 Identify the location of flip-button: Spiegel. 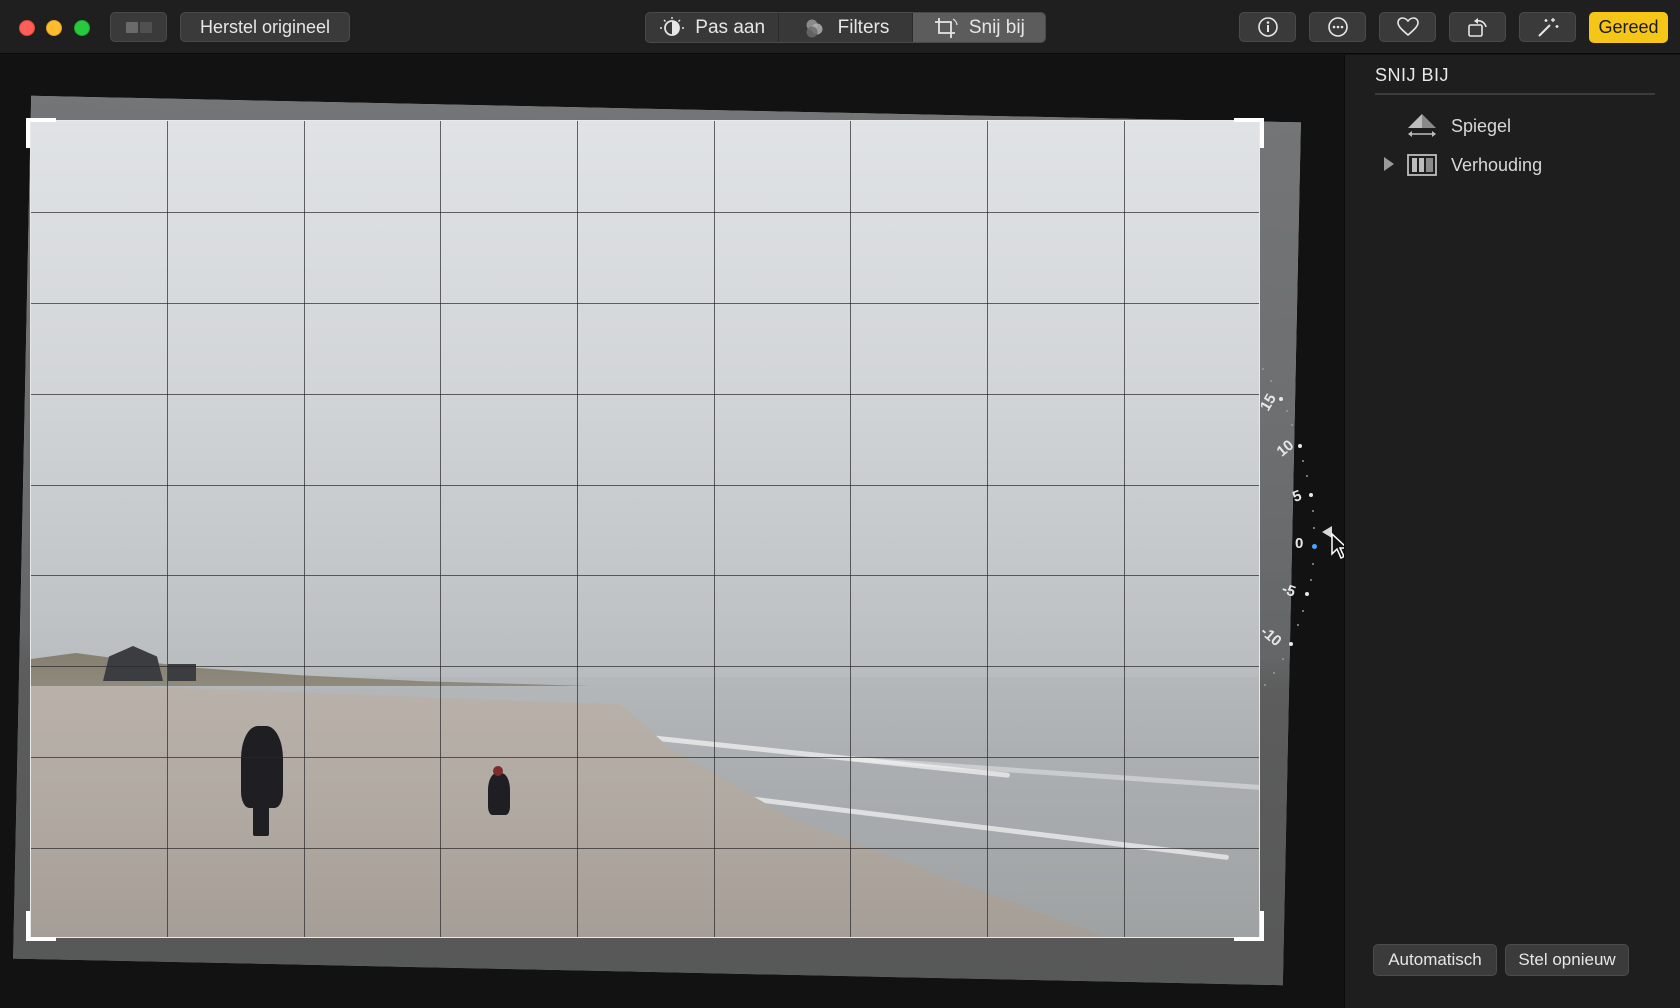
(1459, 126).